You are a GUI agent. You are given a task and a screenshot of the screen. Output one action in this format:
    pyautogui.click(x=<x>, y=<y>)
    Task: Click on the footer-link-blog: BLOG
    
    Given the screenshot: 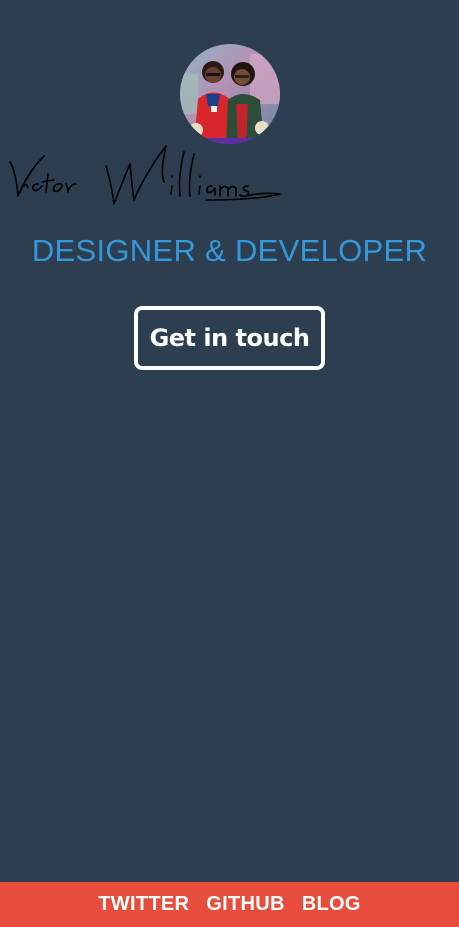 What is the action you would take?
    pyautogui.click(x=331, y=904)
    